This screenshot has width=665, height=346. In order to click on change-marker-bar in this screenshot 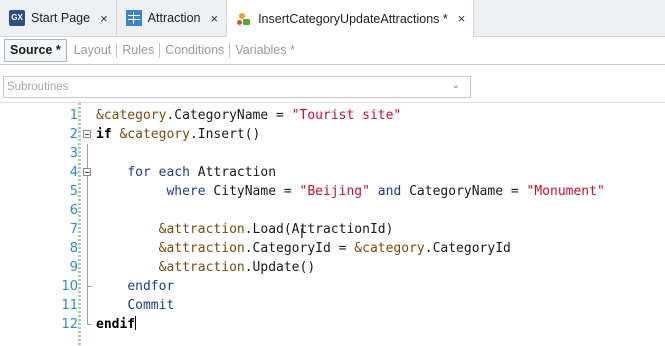, I will do `click(79, 224)`.